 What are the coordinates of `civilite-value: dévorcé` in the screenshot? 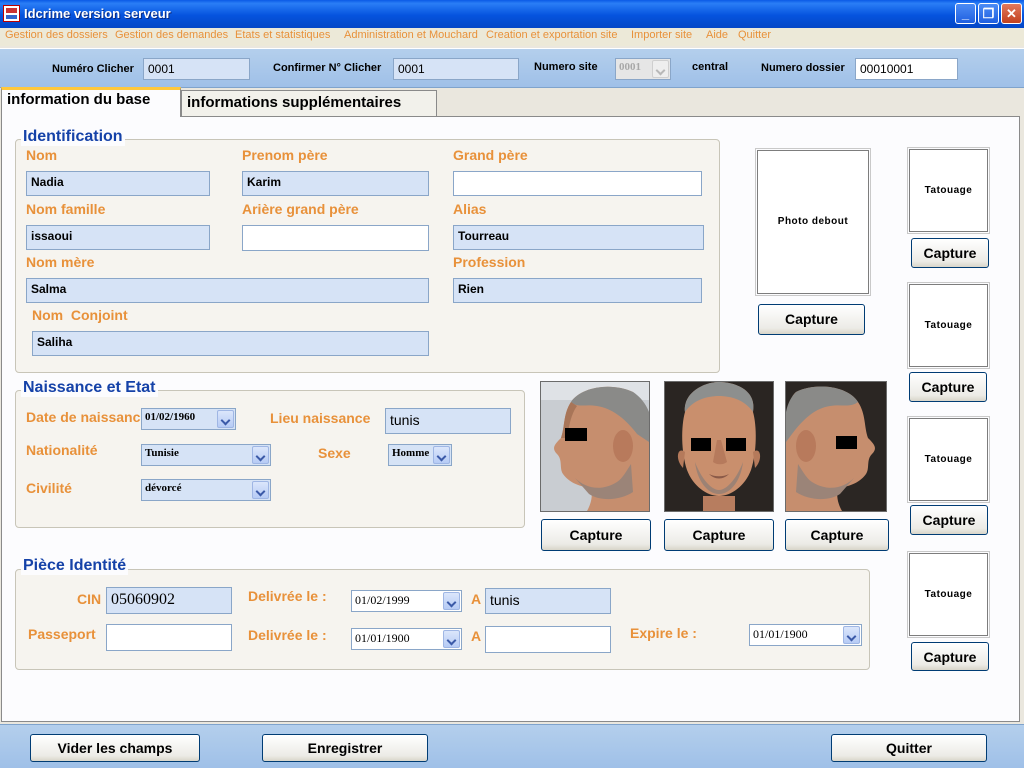 It's located at (163, 488).